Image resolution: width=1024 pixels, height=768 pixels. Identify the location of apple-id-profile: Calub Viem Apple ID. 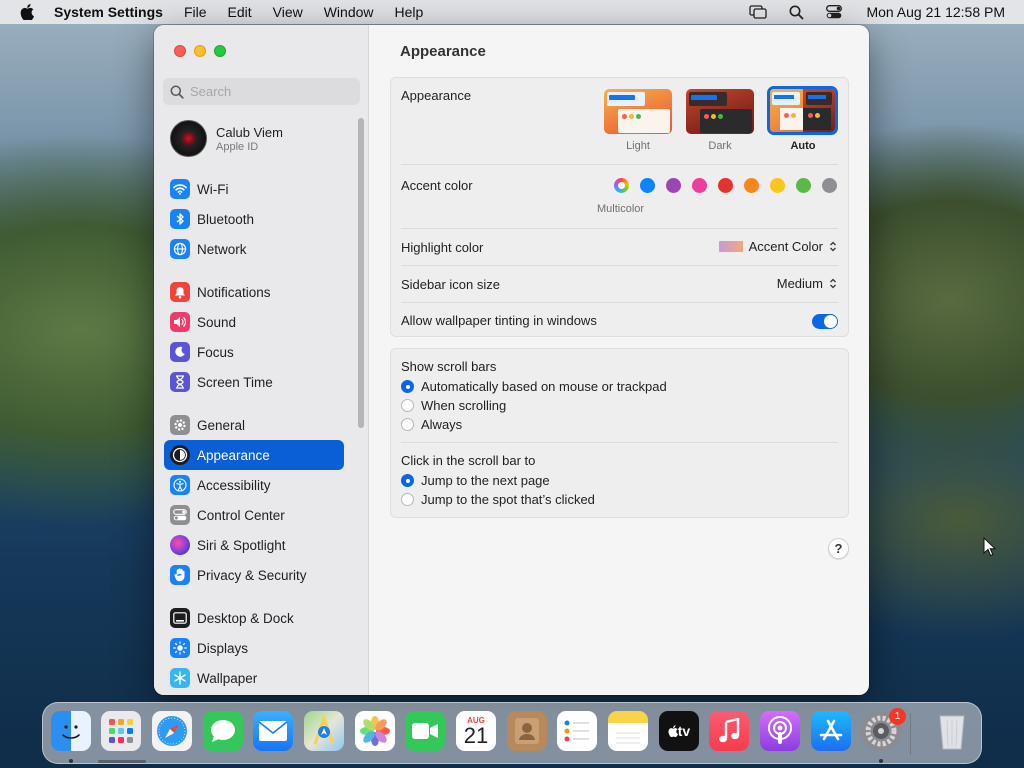
(226, 138).